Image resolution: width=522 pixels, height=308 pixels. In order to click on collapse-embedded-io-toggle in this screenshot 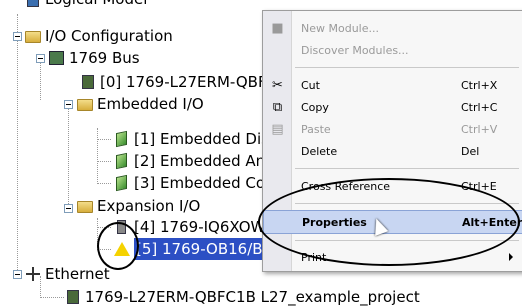, I will do `click(68, 104)`.